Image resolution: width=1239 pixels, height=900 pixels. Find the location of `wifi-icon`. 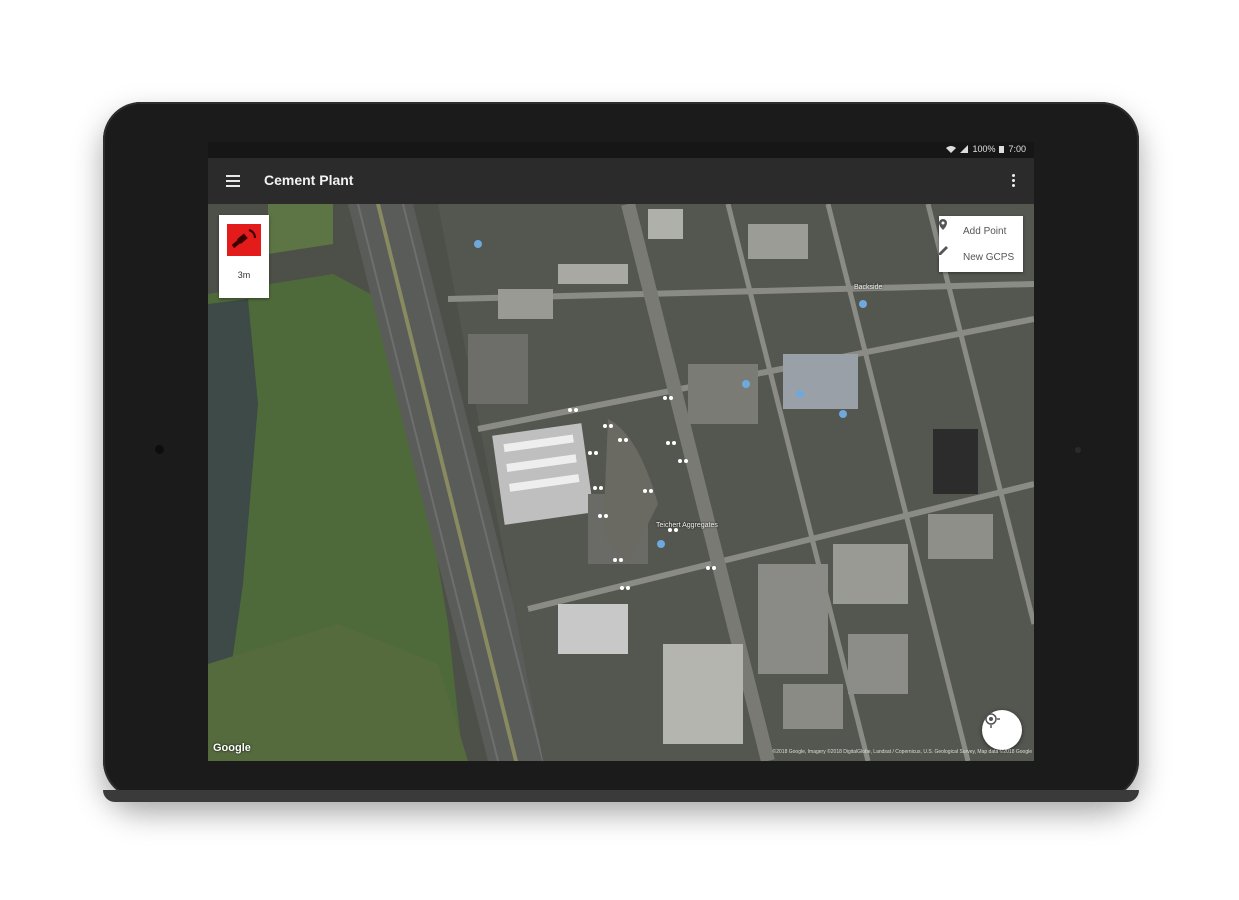

wifi-icon is located at coordinates (951, 149).